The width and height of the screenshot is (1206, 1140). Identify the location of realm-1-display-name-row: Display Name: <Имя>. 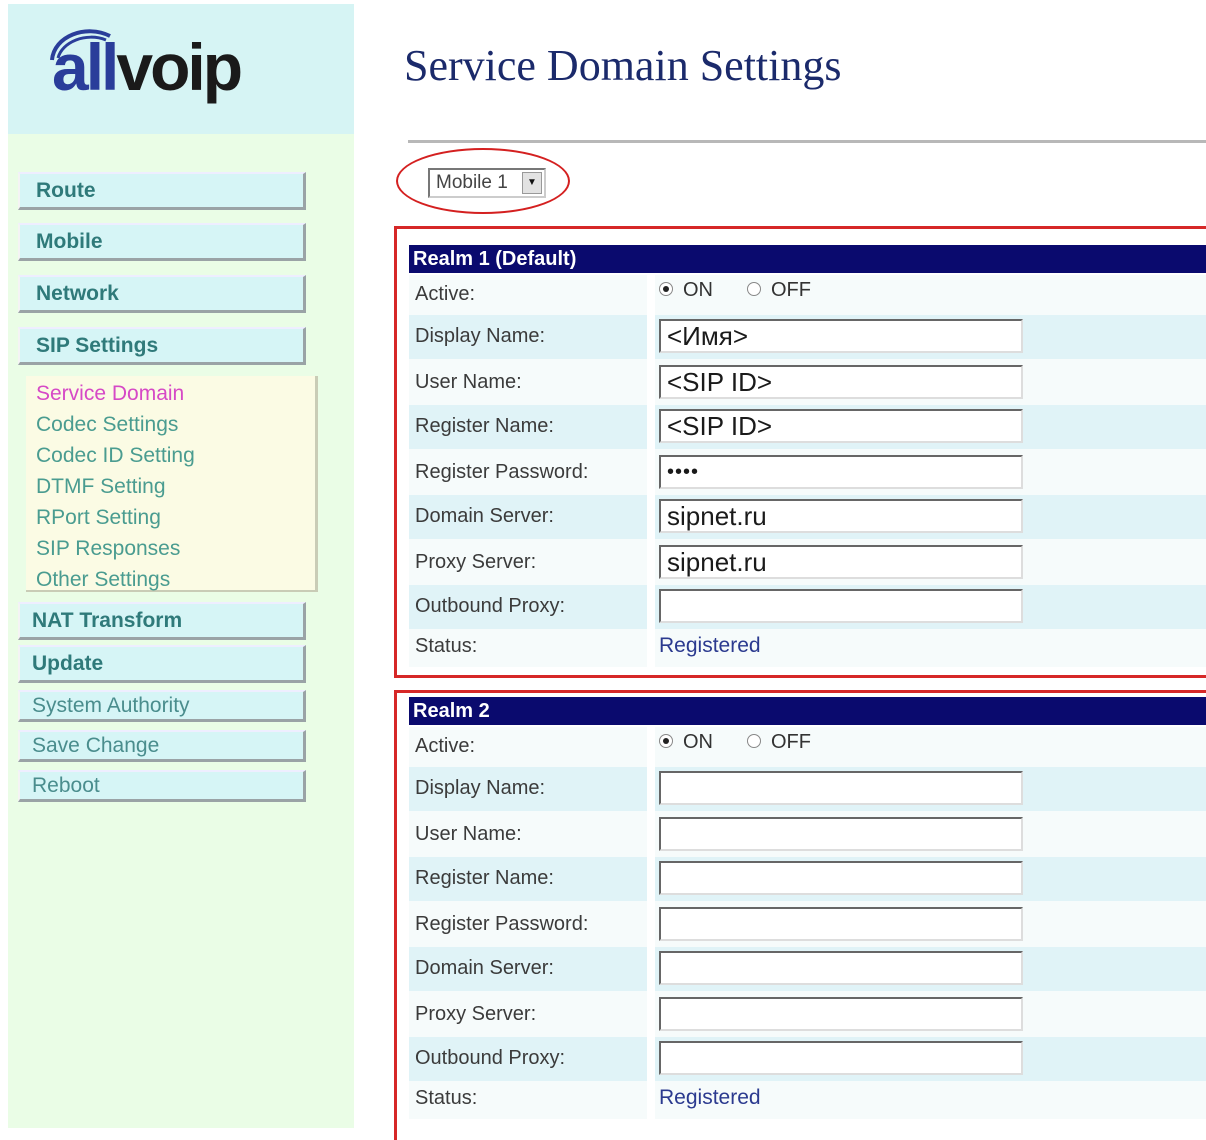
(807, 337).